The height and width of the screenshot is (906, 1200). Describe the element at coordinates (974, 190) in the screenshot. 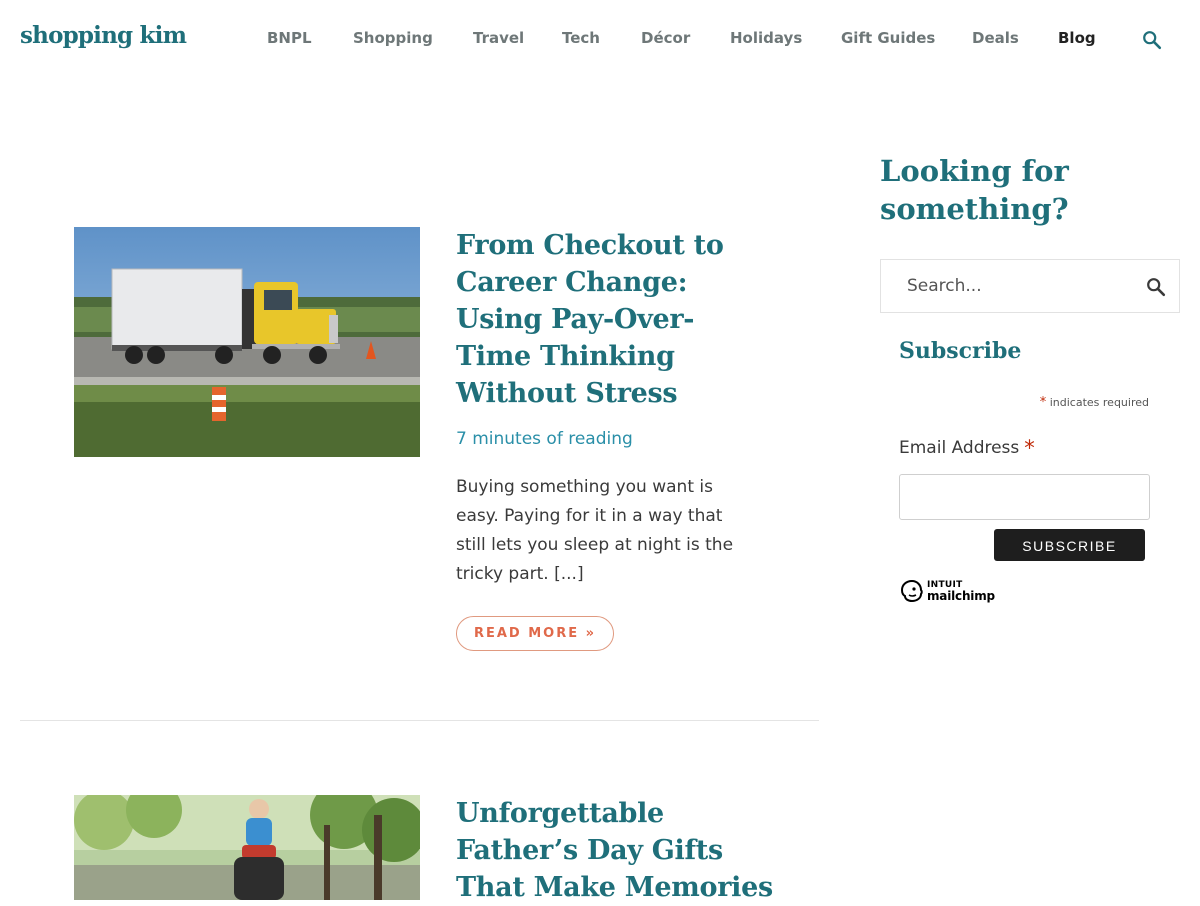

I see `sidebar-search-heading: Looking for something?` at that location.